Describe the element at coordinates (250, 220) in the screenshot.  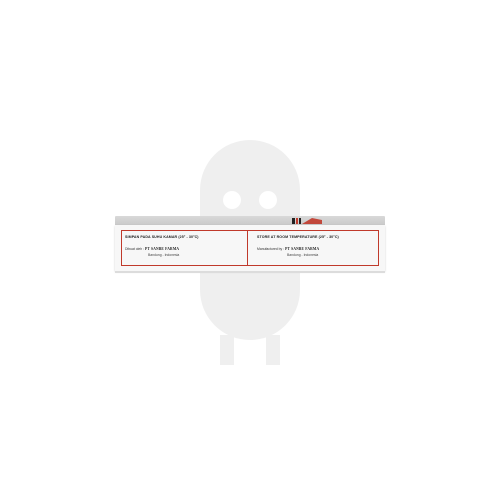
I see `box-top-edge` at that location.